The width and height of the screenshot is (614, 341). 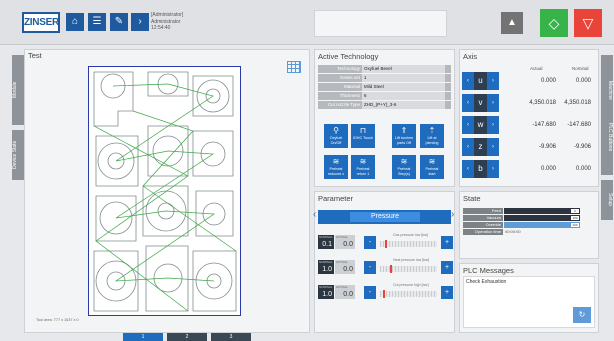 What do you see at coordinates (480, 169) in the screenshot?
I see `axis-name: b` at bounding box center [480, 169].